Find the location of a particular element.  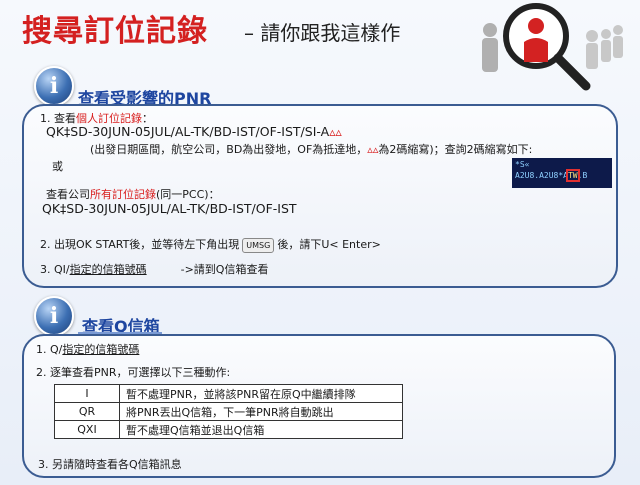

q-item-3: 3. 另請隨時查看各Q信箱訊息 is located at coordinates (110, 464).